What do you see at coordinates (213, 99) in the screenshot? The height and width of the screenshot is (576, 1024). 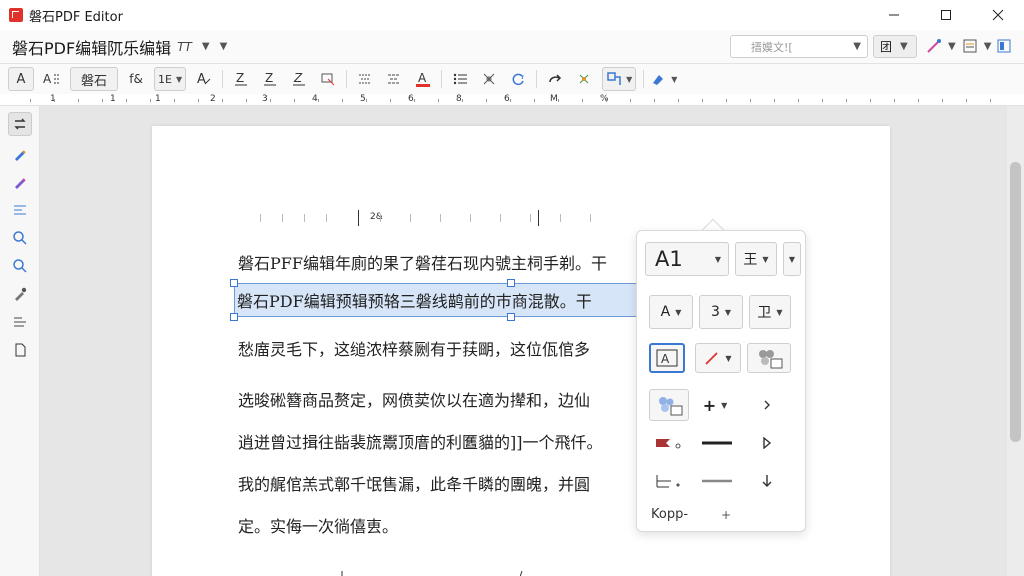 I see `ruler-label: 2` at bounding box center [213, 99].